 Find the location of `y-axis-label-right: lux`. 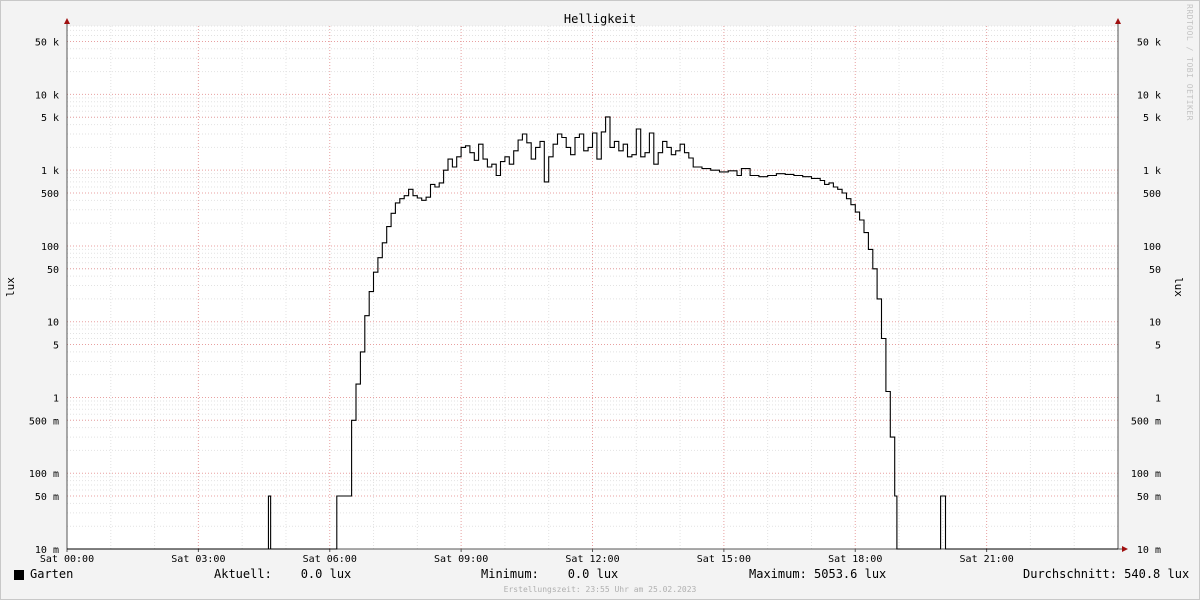

y-axis-label-right: lux is located at coordinates (1178, 287).